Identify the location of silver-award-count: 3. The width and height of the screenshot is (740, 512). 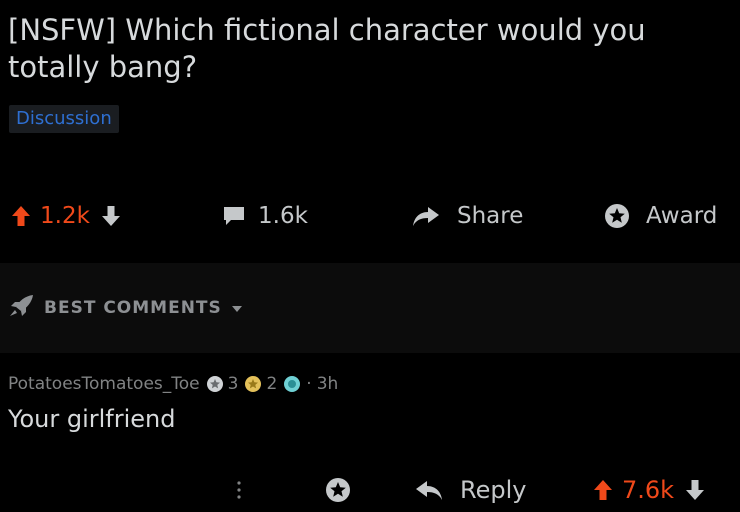
(233, 384).